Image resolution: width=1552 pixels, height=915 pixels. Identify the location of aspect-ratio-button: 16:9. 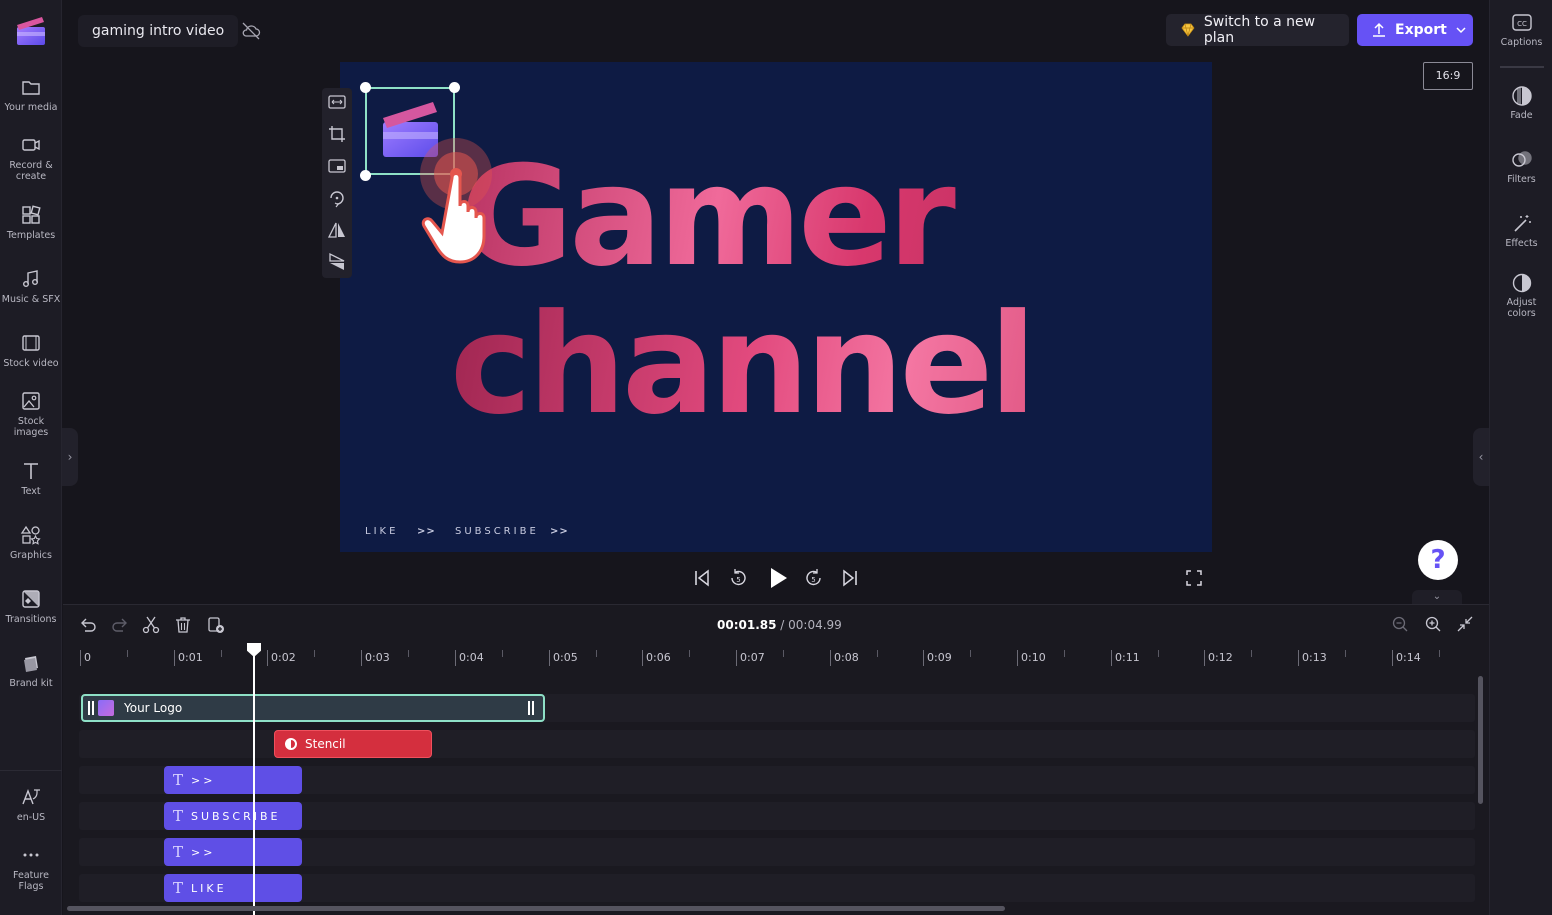
(1448, 76).